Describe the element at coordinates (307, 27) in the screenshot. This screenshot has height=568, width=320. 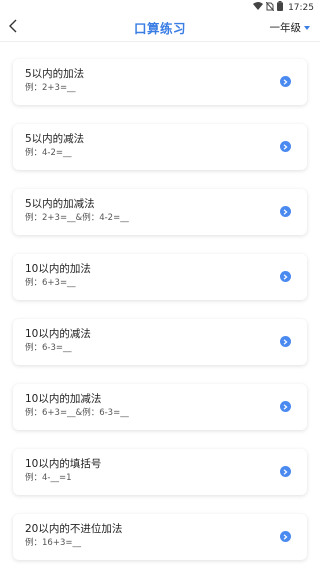
I see `caret-down-icon` at that location.